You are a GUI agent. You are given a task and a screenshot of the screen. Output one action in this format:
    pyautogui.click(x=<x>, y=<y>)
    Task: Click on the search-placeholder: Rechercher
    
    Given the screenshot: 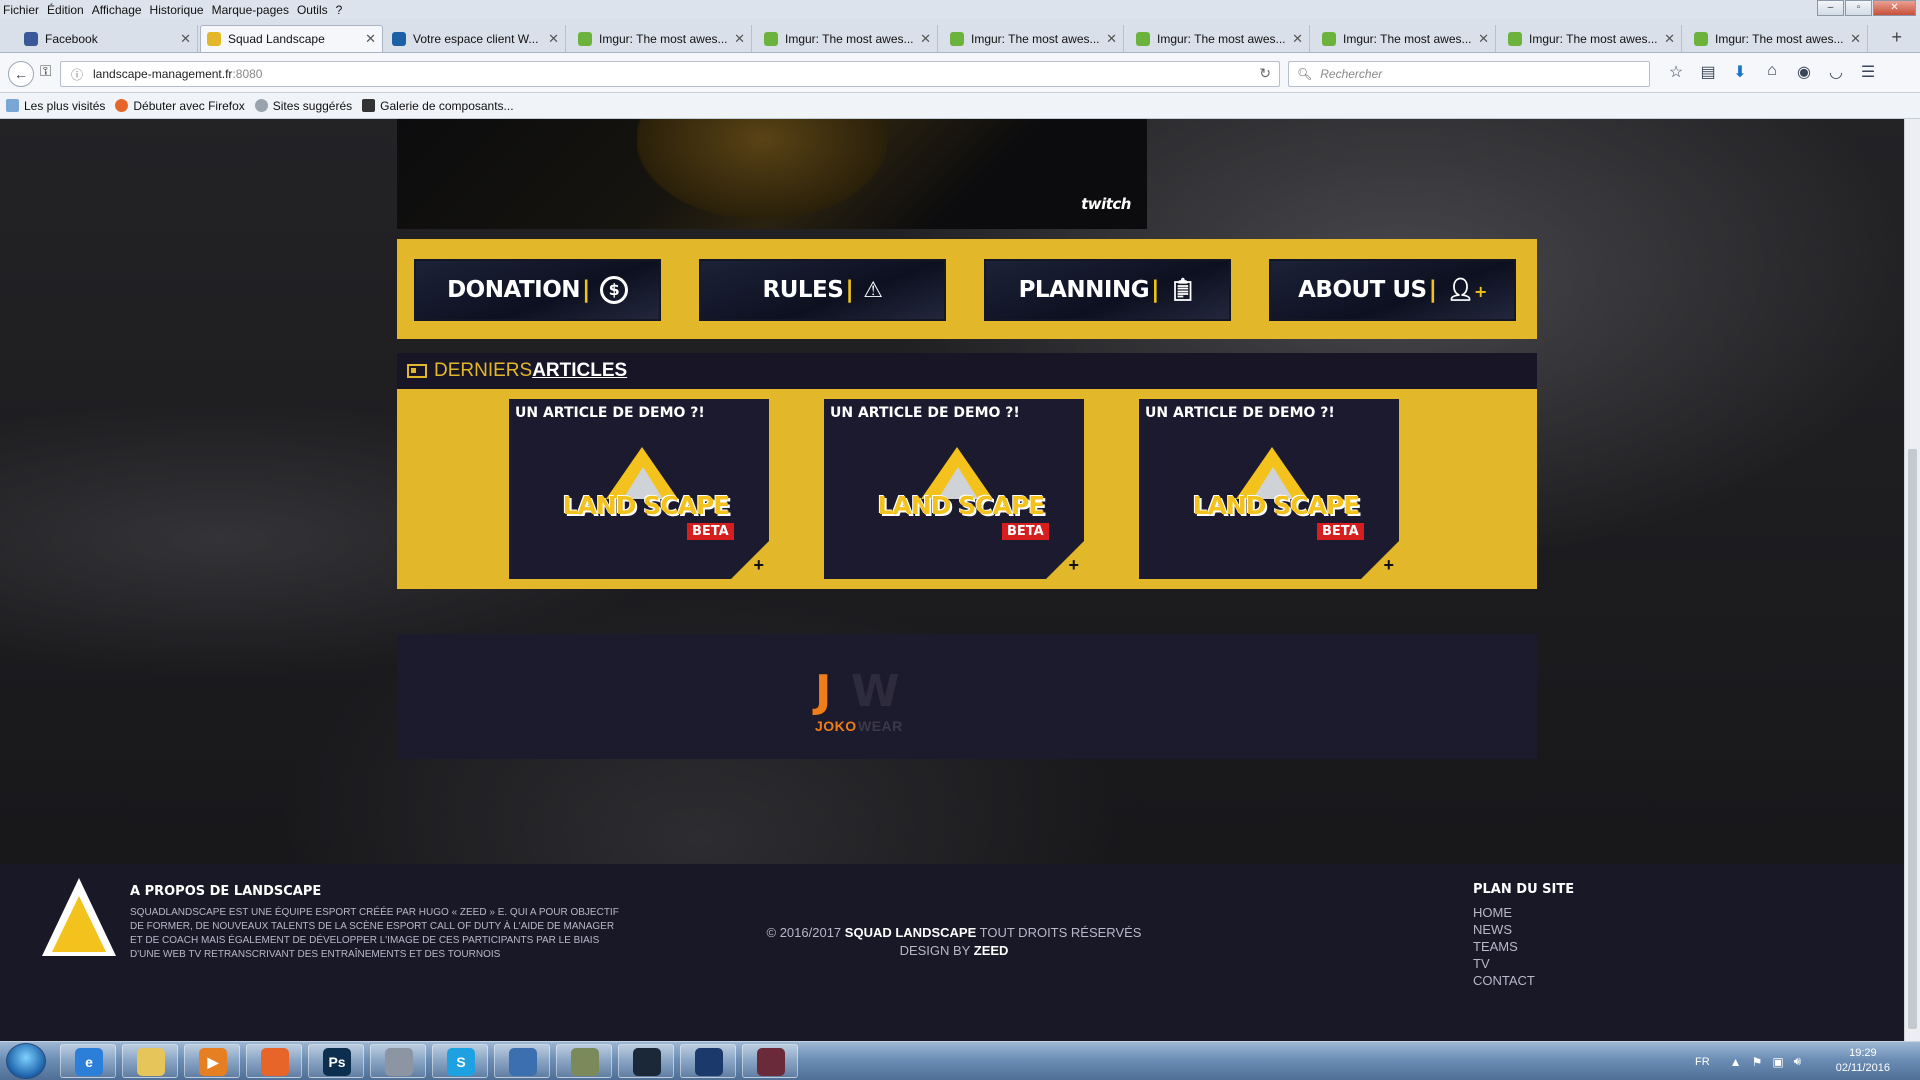 What is the action you would take?
    pyautogui.click(x=1351, y=74)
    